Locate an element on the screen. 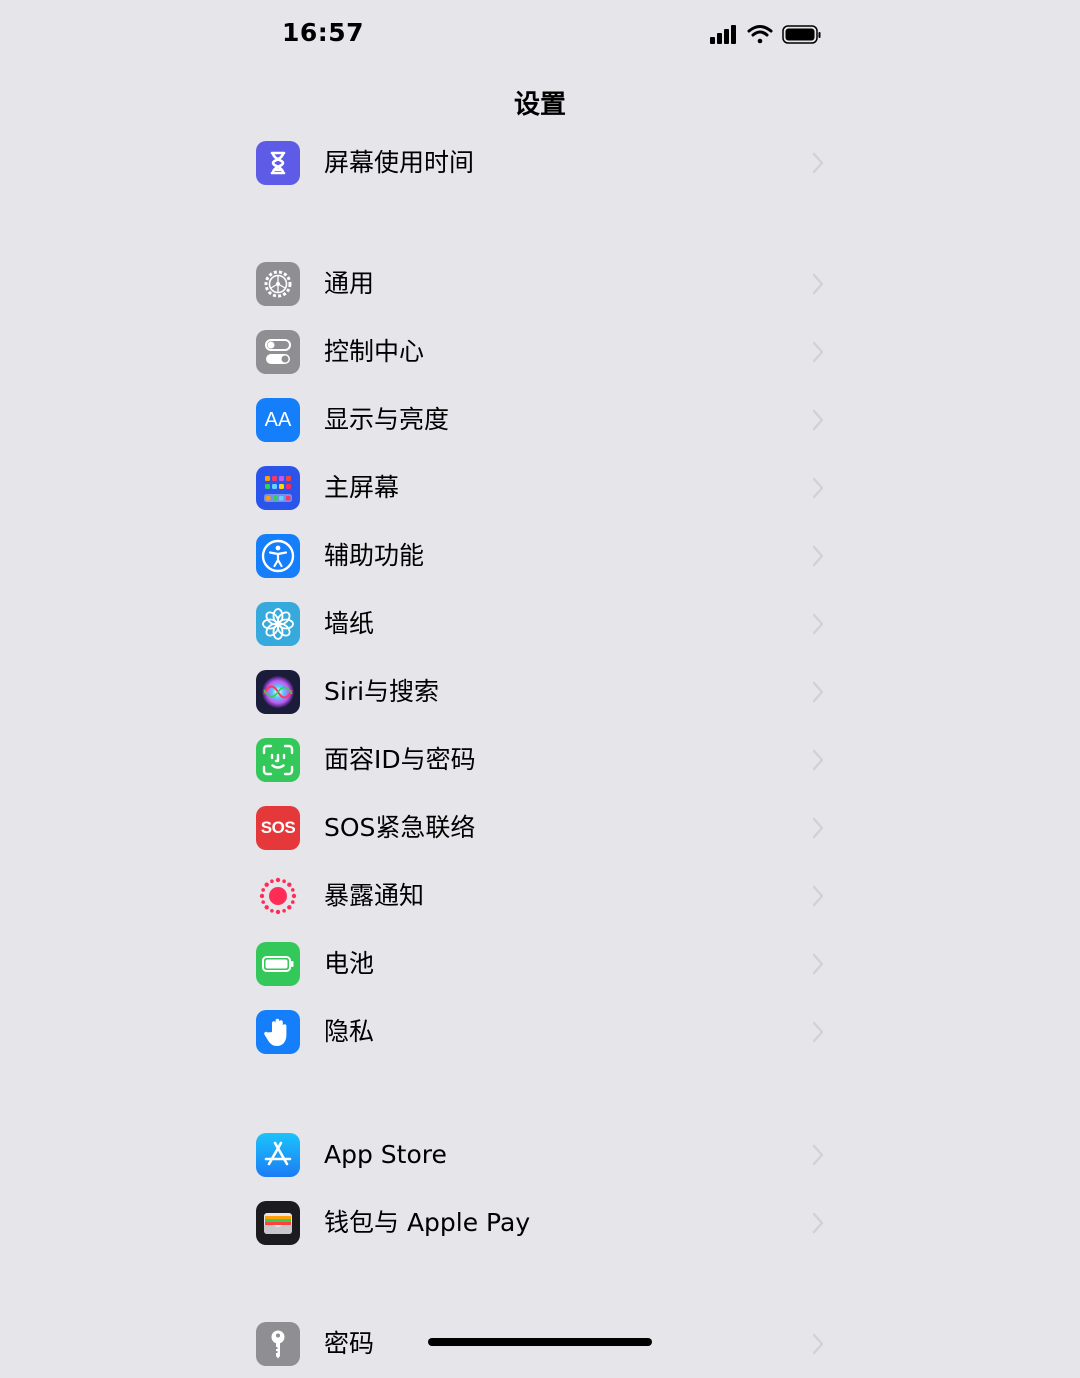 The image size is (1080, 1378). settings-row-siri: Siri与搜索 is located at coordinates (540, 692).